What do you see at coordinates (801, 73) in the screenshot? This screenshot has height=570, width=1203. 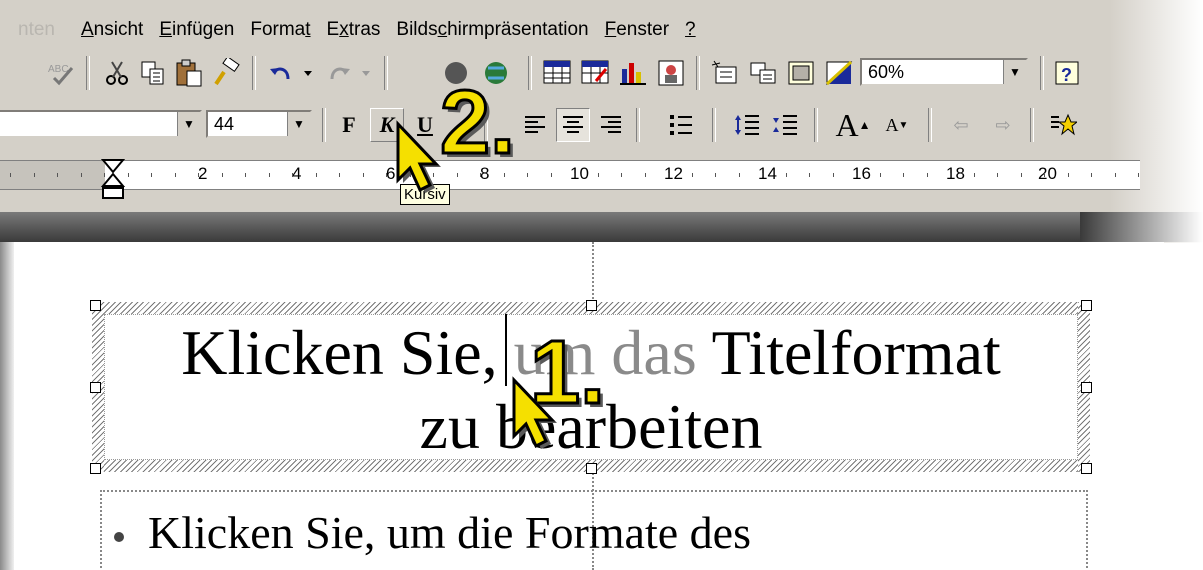 I see `show-formatting-icon` at bounding box center [801, 73].